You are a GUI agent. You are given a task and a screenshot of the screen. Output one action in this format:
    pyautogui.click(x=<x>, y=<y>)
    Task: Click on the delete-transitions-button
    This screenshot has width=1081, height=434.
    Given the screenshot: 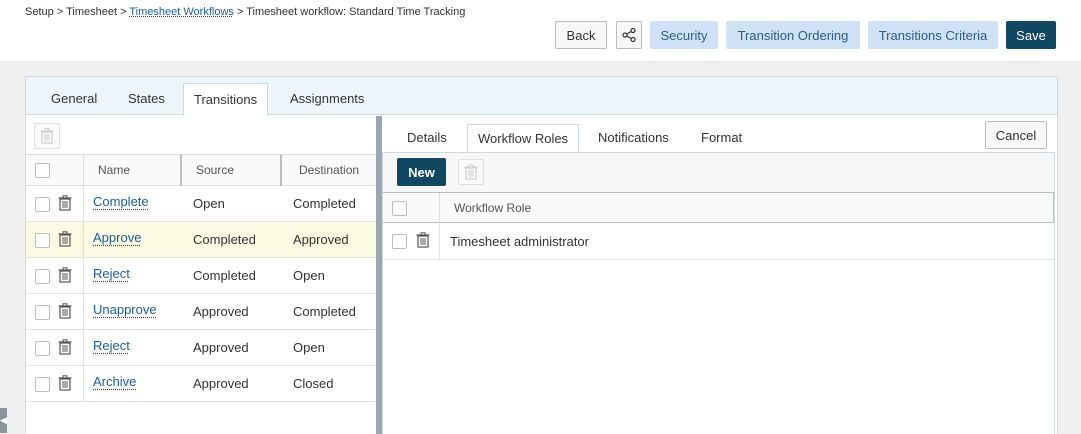 What is the action you would take?
    pyautogui.click(x=47, y=136)
    